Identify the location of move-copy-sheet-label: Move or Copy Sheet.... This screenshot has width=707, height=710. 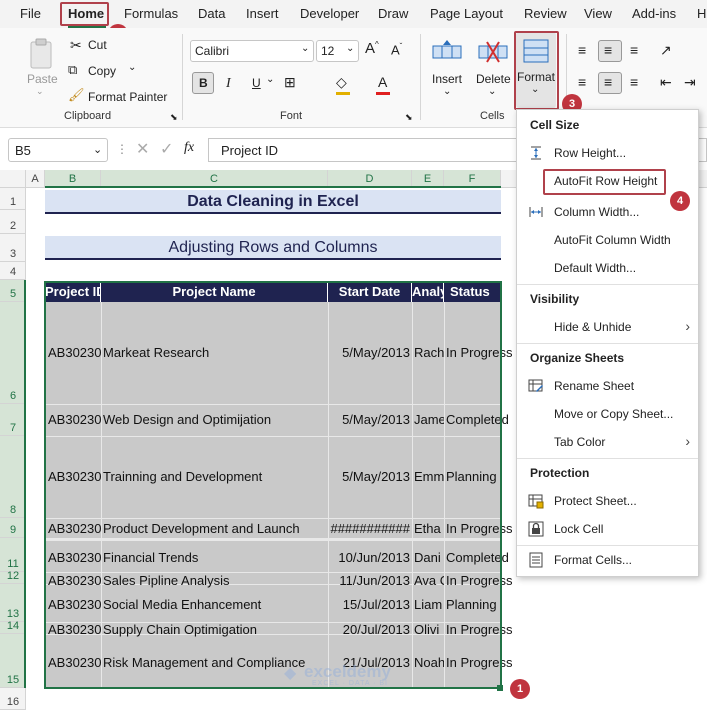
(614, 414).